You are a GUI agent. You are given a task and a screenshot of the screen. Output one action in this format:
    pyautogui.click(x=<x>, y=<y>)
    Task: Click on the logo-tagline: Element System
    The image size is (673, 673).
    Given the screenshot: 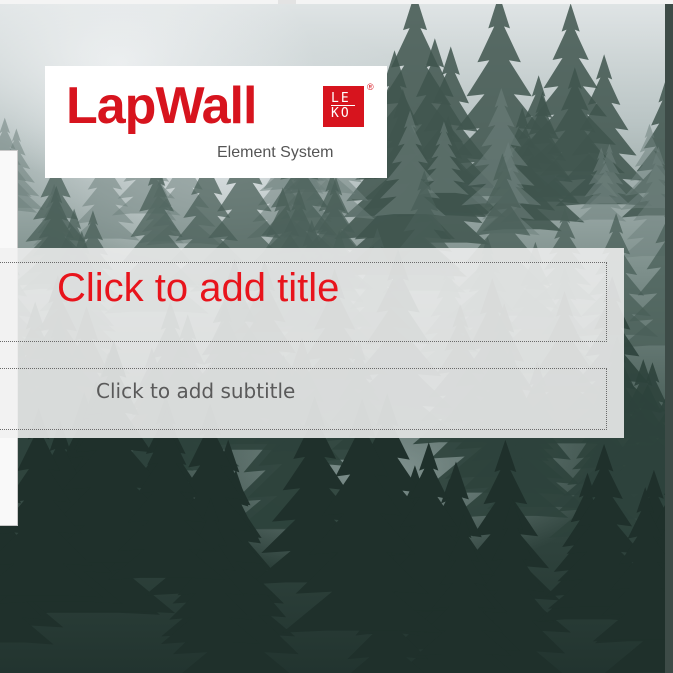 What is the action you would take?
    pyautogui.click(x=275, y=152)
    